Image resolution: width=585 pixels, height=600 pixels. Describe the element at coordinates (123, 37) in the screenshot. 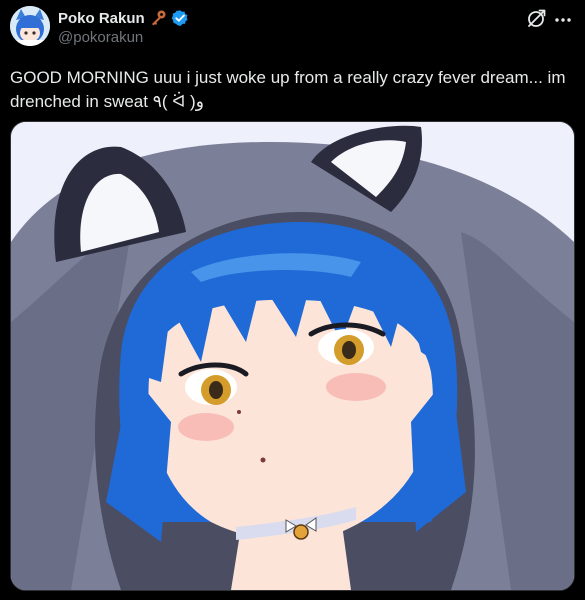

I see `handle: @pokorakun` at that location.